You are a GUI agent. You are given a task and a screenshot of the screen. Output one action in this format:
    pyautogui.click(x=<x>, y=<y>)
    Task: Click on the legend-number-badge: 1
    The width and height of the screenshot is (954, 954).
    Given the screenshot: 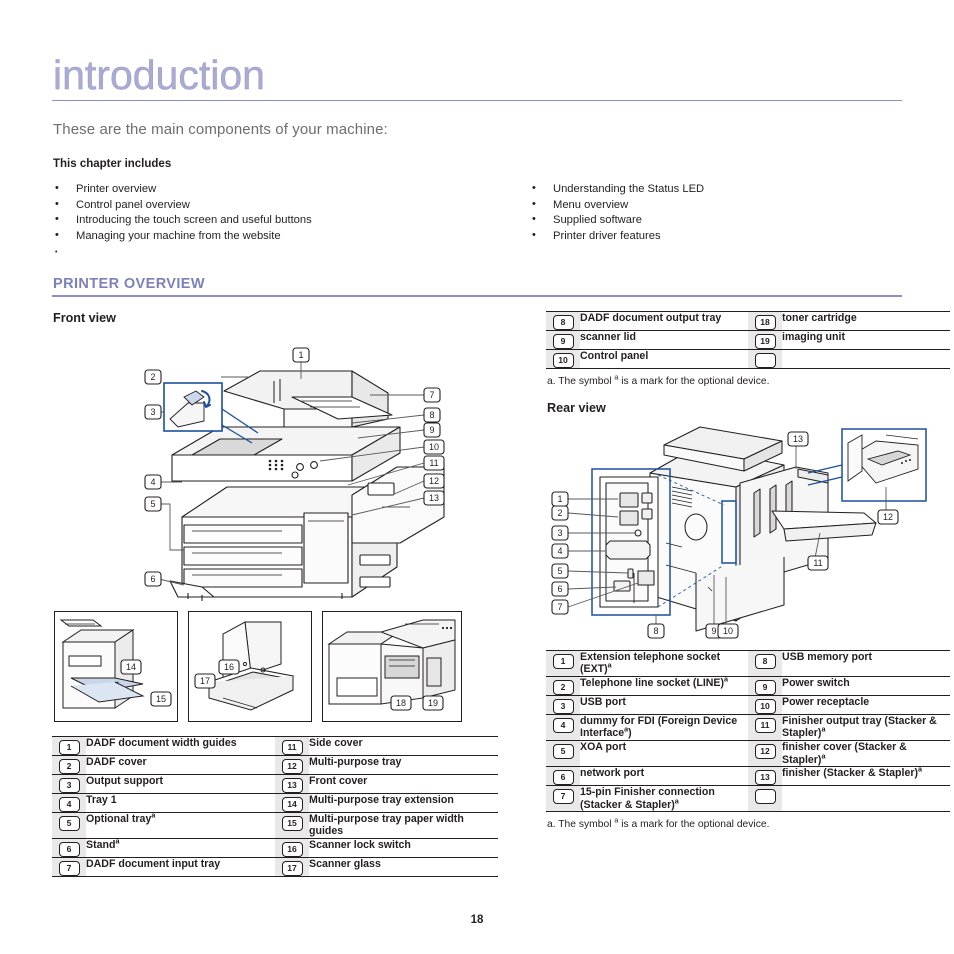 What is the action you would take?
    pyautogui.click(x=69, y=747)
    